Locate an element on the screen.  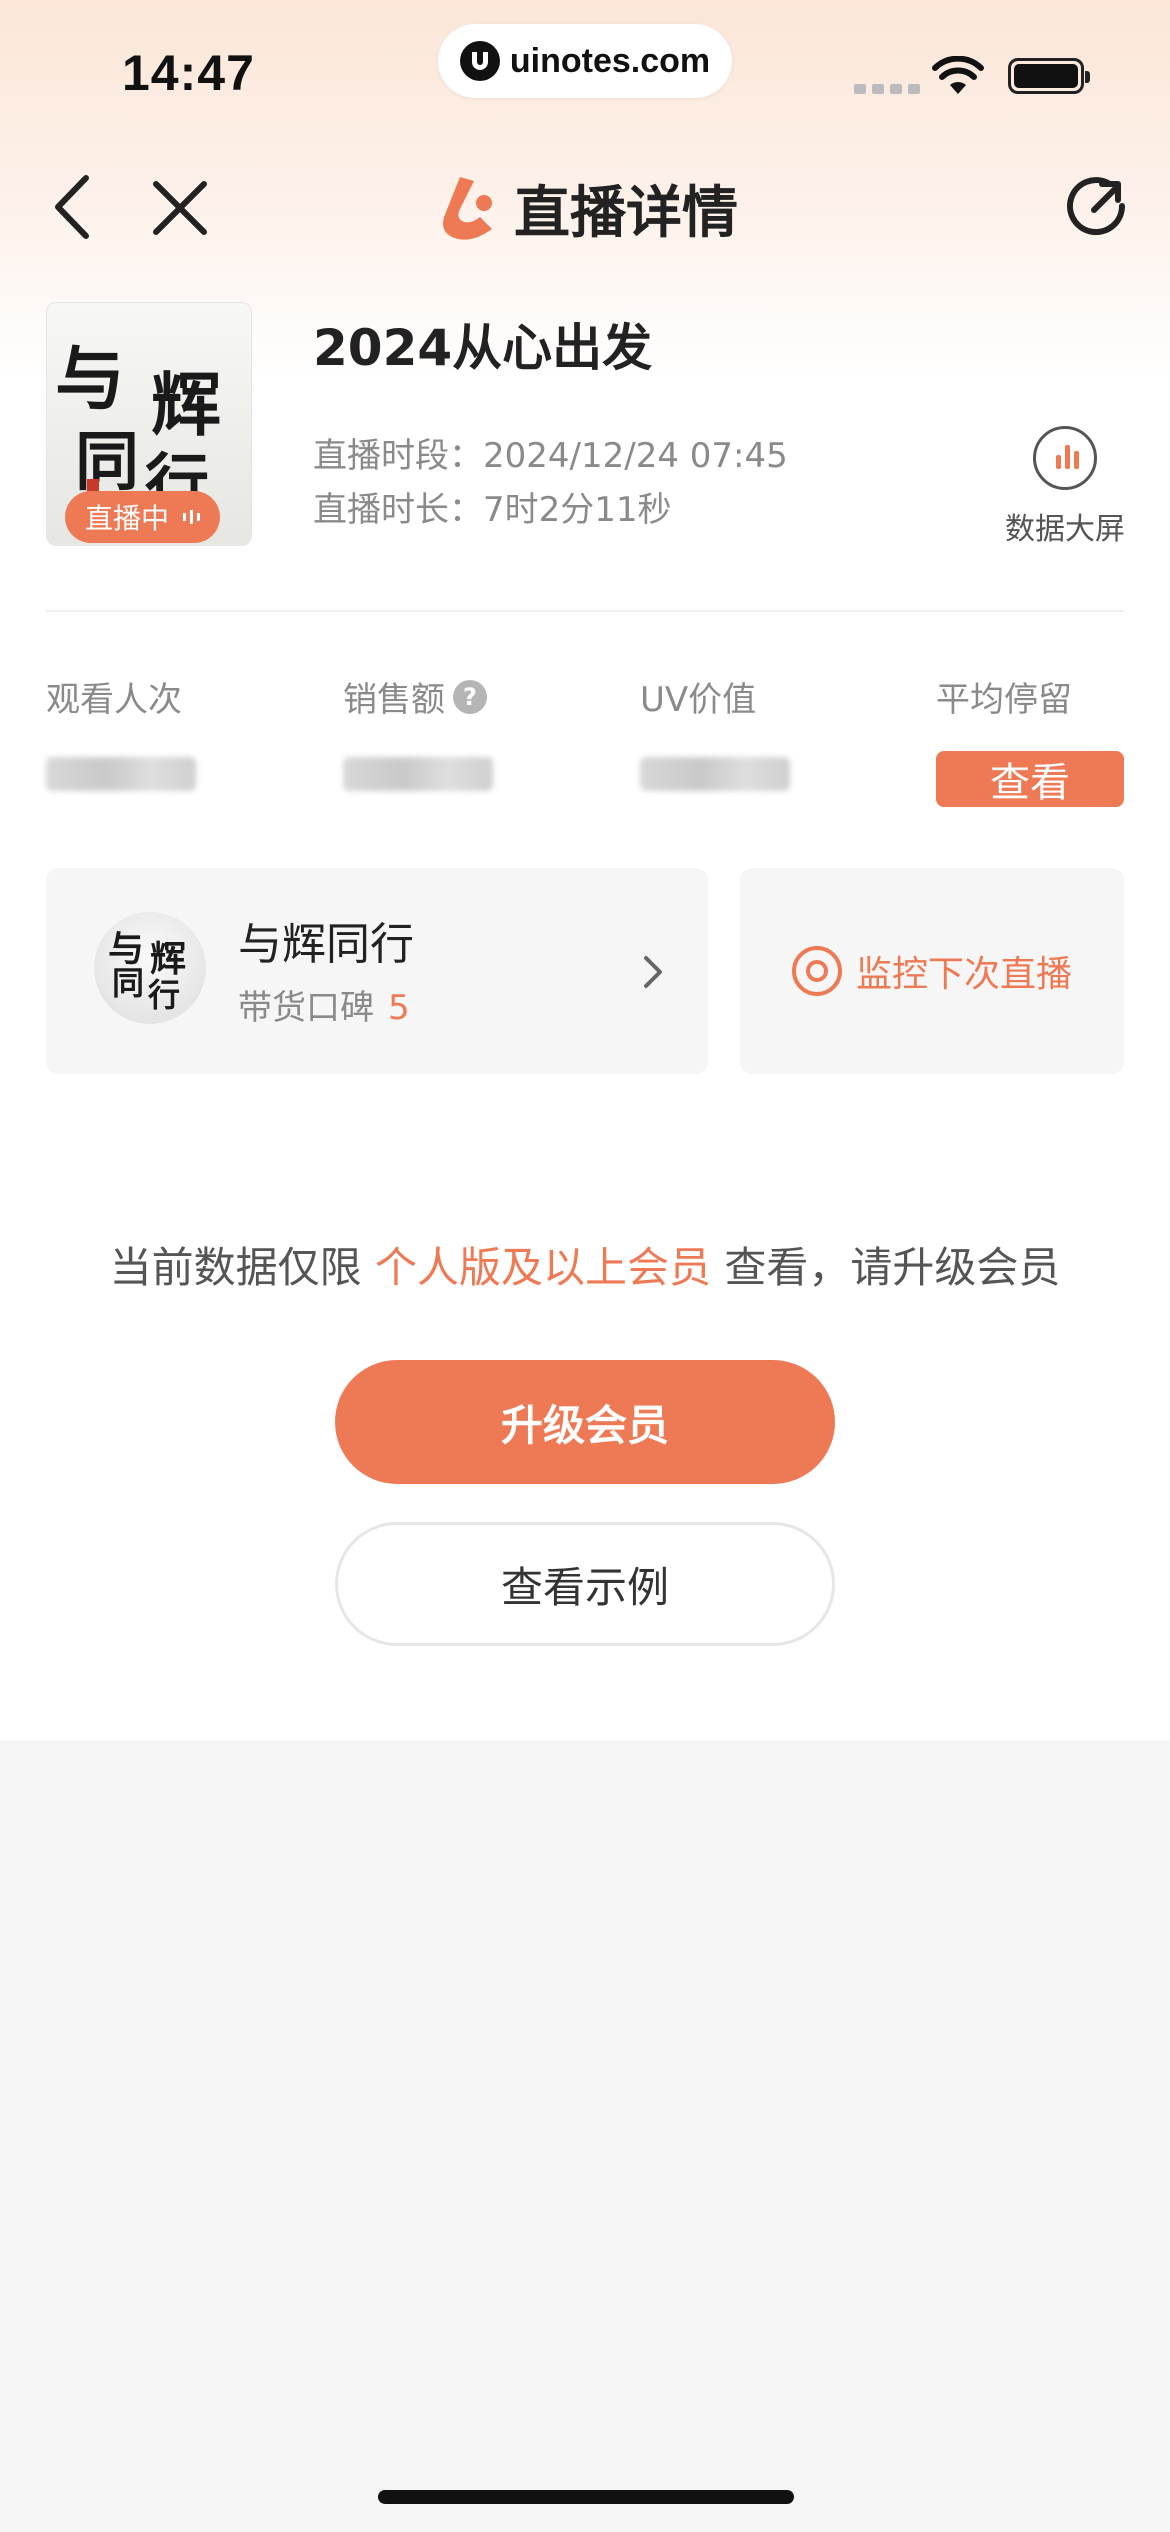
status-time: 14:47 is located at coordinates (188, 73).